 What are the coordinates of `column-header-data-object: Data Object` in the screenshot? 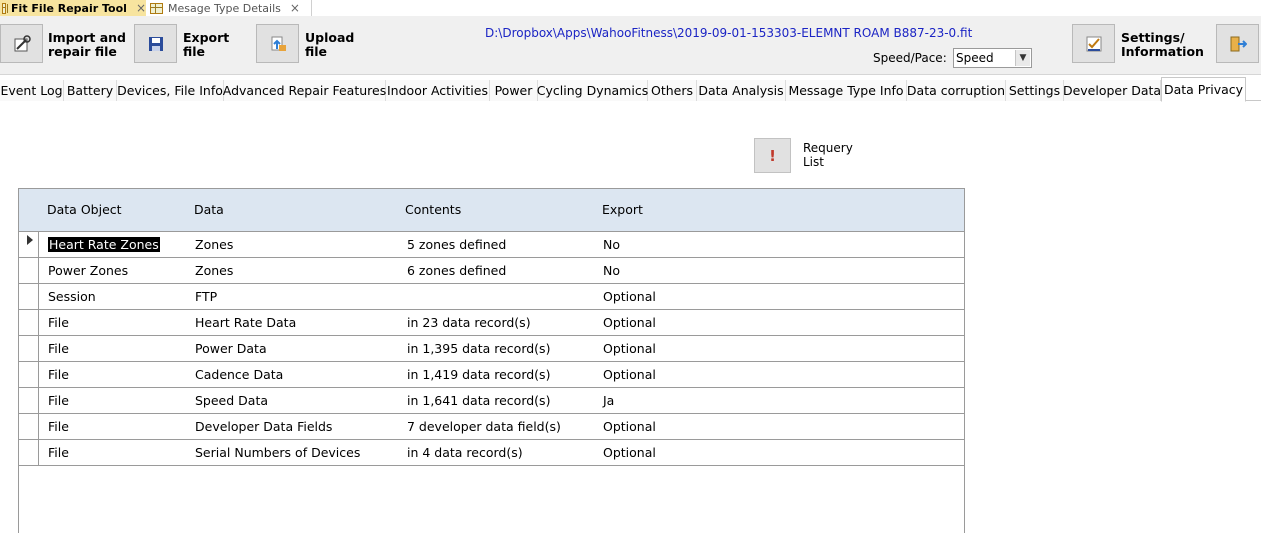 It's located at (84, 209).